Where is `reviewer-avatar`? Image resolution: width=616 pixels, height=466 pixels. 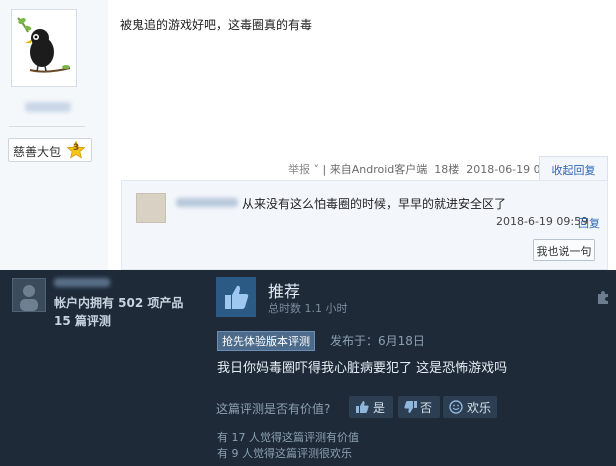 reviewer-avatar is located at coordinates (29, 295).